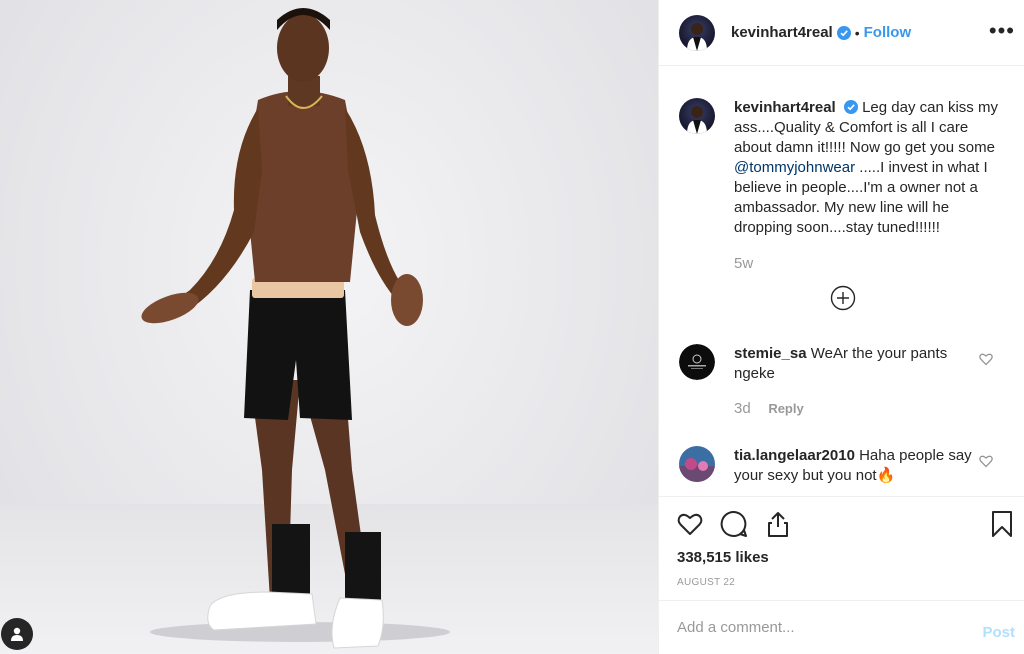  Describe the element at coordinates (874, 408) in the screenshot. I see `comment-meta: 3d Reply` at that location.